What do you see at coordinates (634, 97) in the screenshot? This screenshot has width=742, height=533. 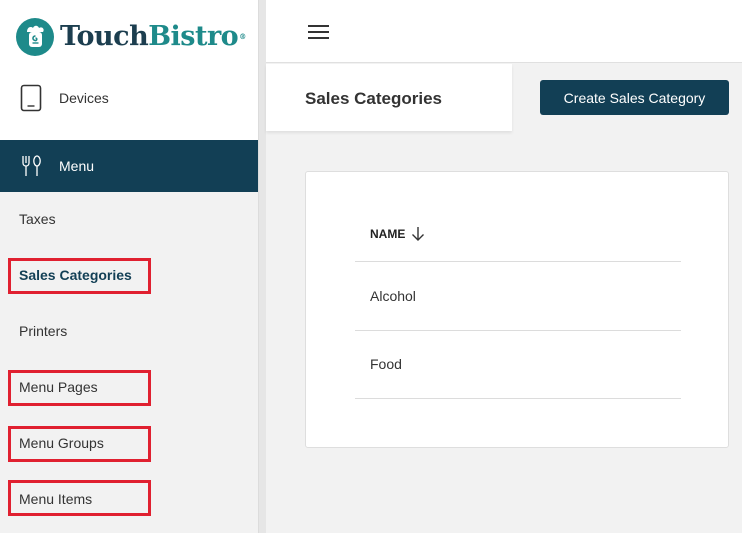 I see `create-sales-category-button: Create Sales Category` at bounding box center [634, 97].